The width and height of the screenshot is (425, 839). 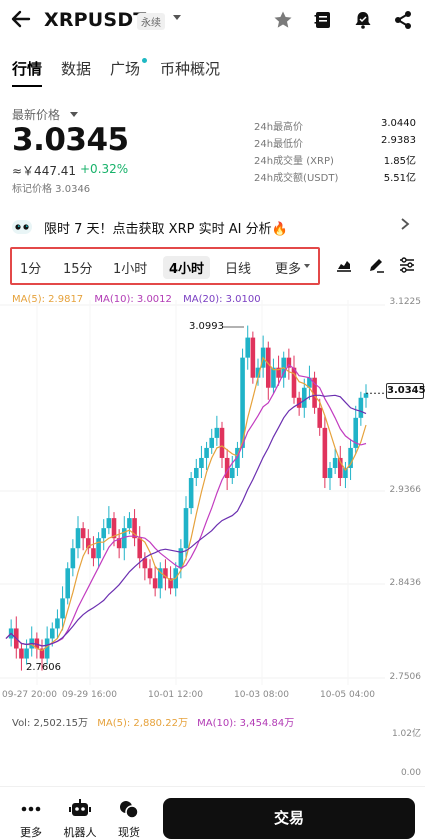 I want to click on stat-label: 24h最高价, so click(x=279, y=127).